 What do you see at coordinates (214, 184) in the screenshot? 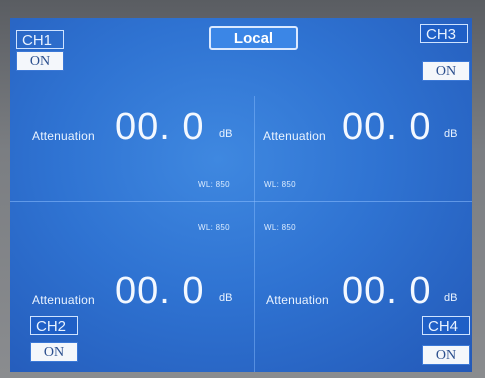
I see `ch1-wavelength: WL: 850` at bounding box center [214, 184].